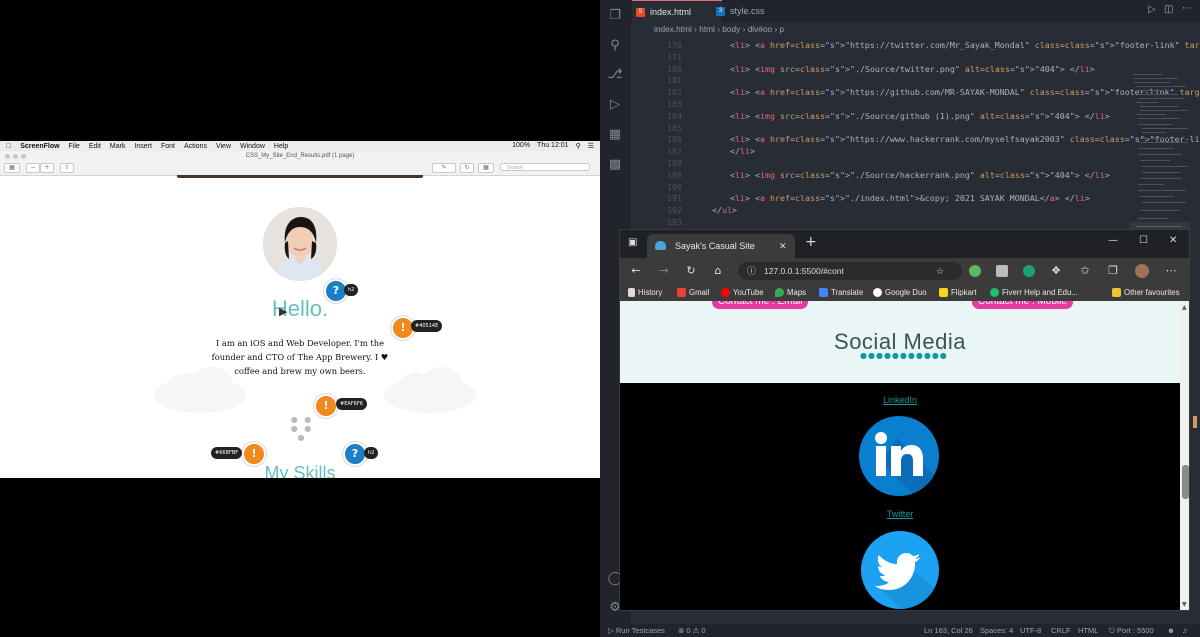 Image resolution: width=1200 pixels, height=637 pixels. What do you see at coordinates (1184, 604) in the screenshot?
I see `scroll-down-icon: ▼` at bounding box center [1184, 604].